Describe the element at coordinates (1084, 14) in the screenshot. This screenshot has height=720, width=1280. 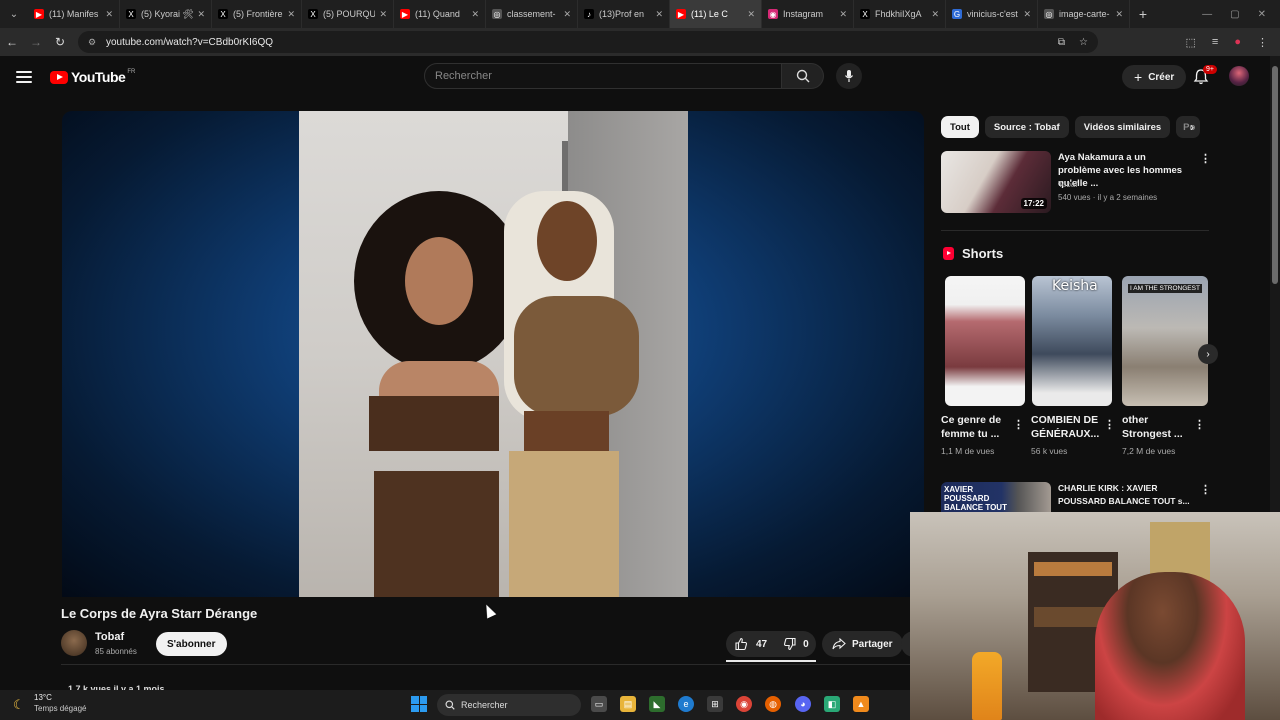
I see `browser-tab: ◎ image-carte- ✕` at that location.